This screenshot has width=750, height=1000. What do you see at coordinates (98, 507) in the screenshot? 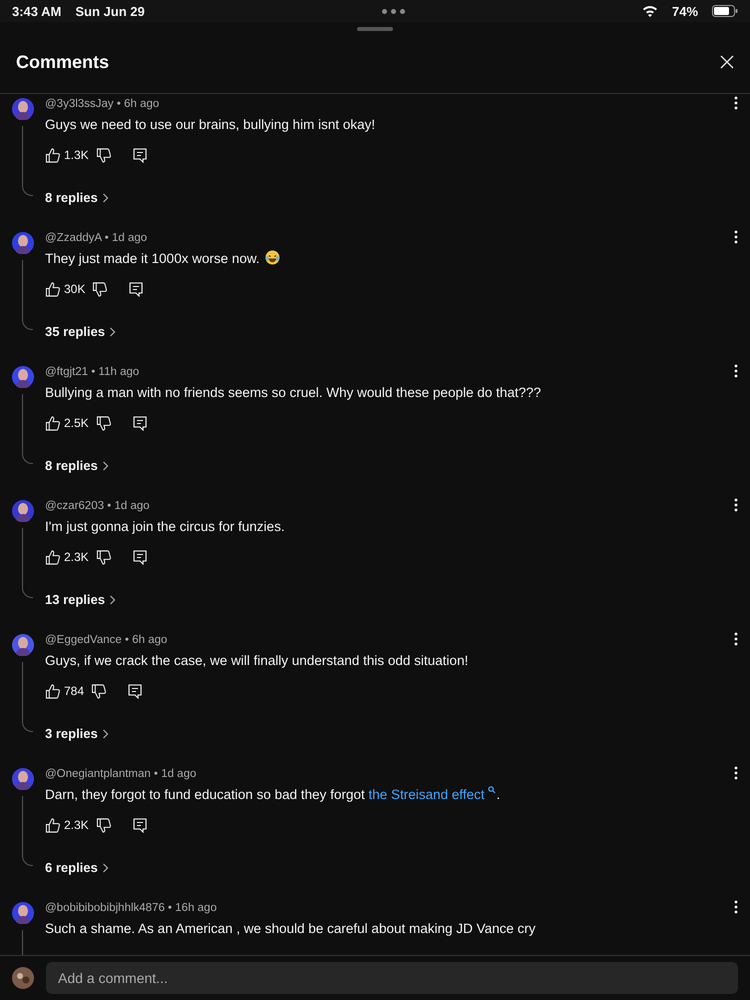
I see `comment-meta: @czar6203 • 1d ago` at bounding box center [98, 507].